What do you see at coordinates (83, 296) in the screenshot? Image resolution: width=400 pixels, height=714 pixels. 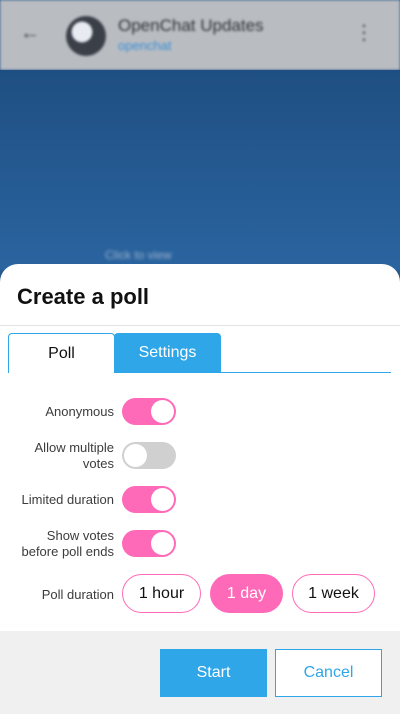 I see `page-title: Create a poll` at bounding box center [83, 296].